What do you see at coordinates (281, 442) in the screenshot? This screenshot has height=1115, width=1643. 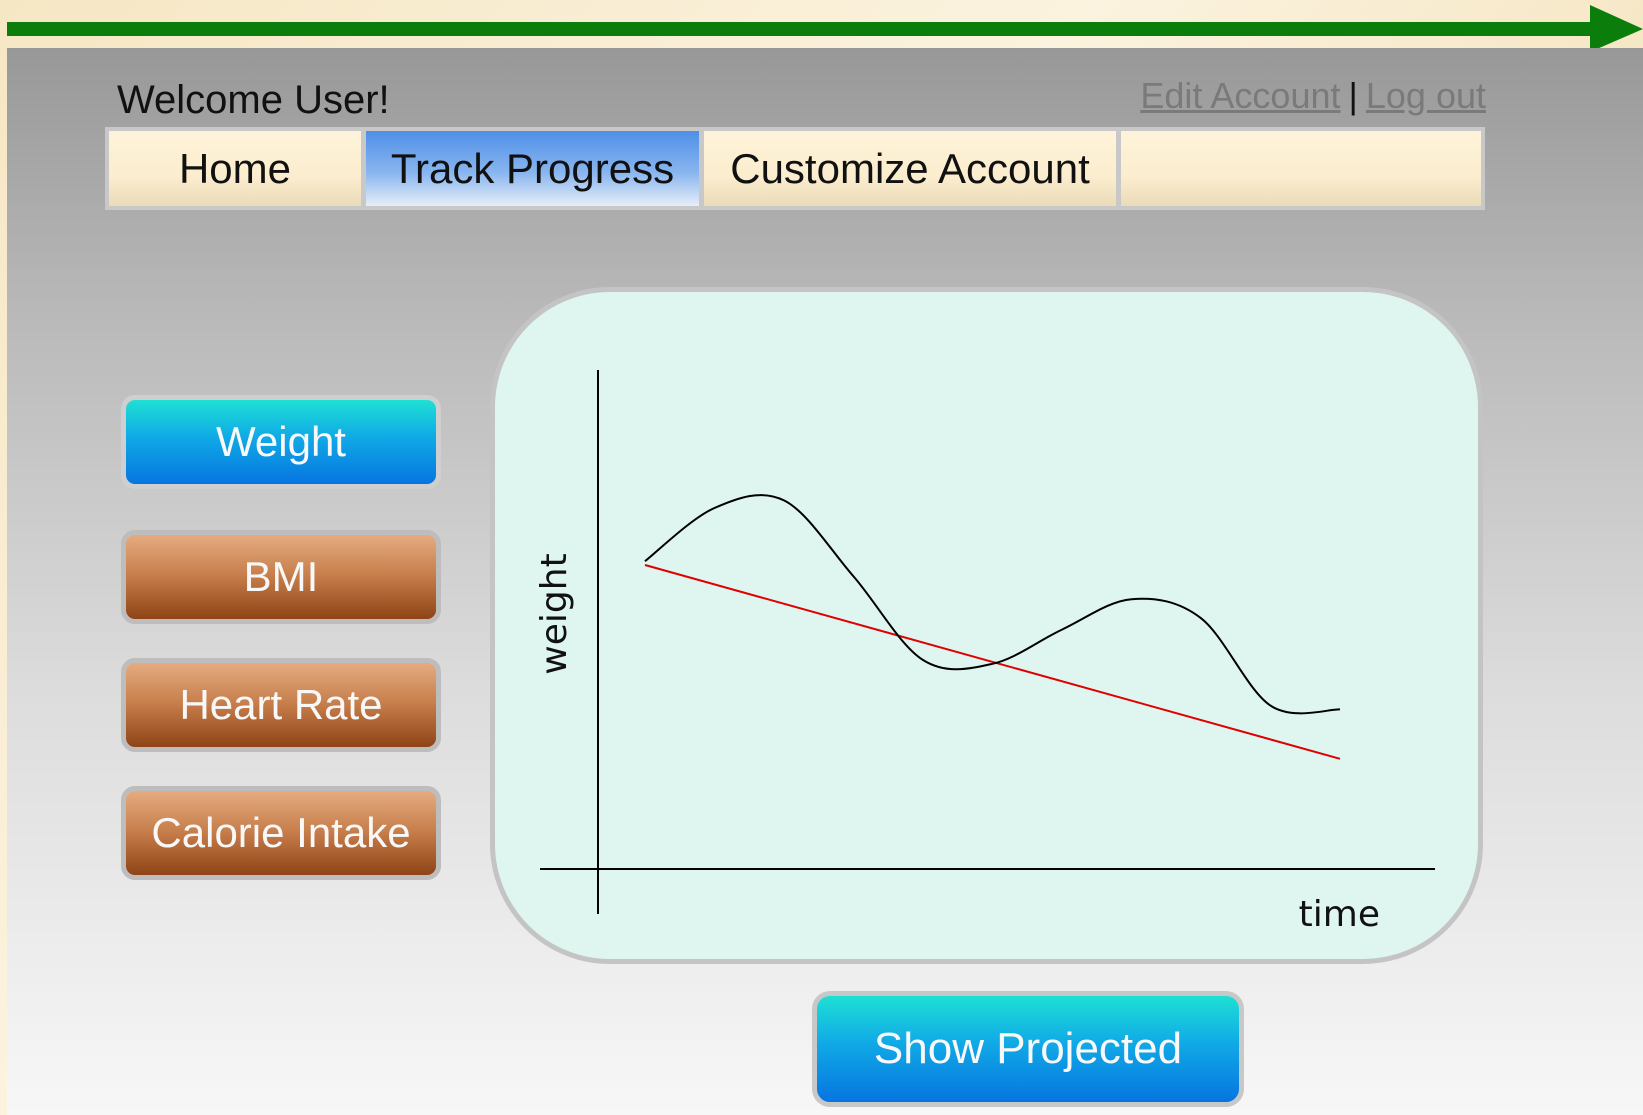 I see `weight-button: Weight` at bounding box center [281, 442].